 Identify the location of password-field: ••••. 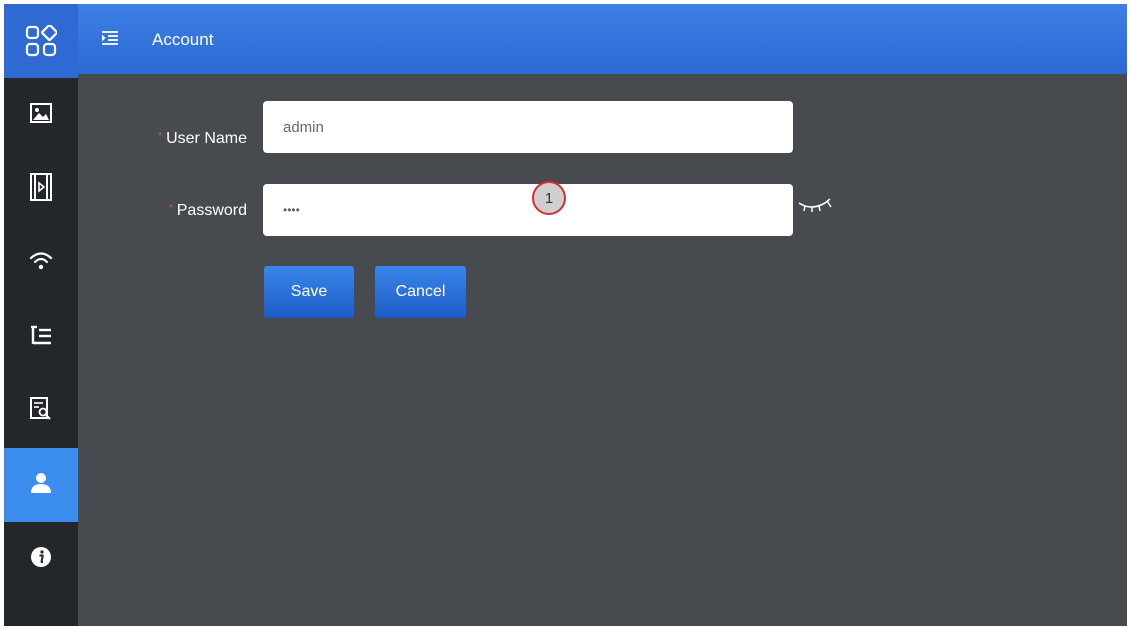
(528, 210).